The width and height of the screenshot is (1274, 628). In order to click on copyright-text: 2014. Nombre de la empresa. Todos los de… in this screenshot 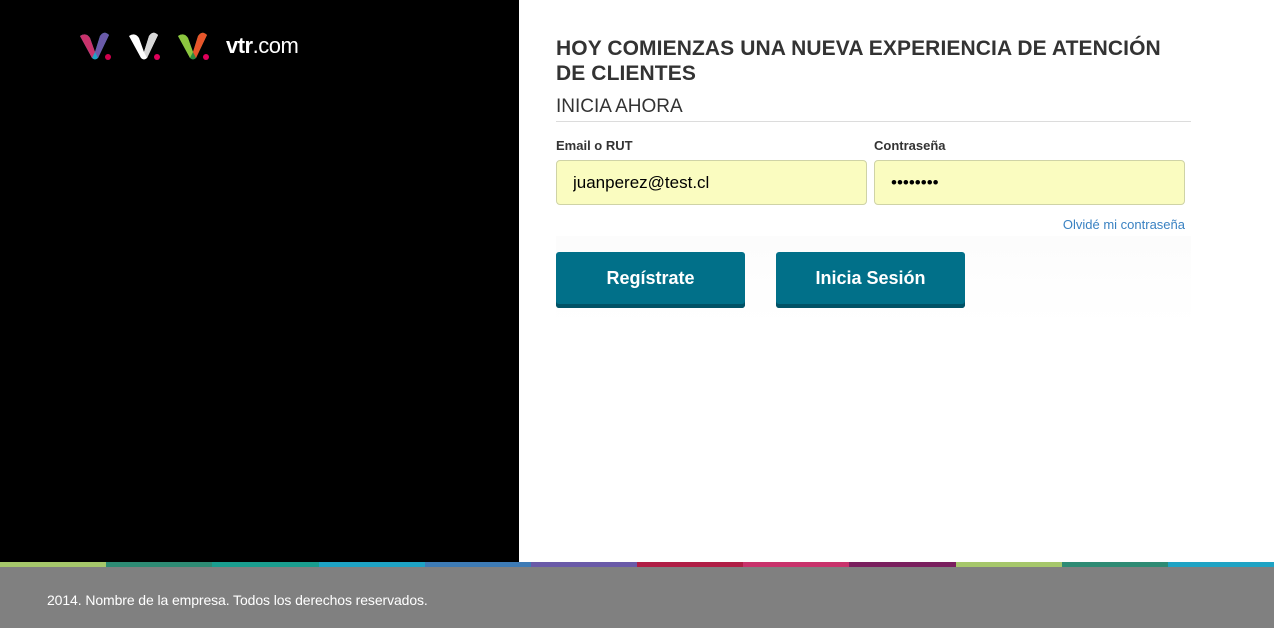, I will do `click(237, 600)`.